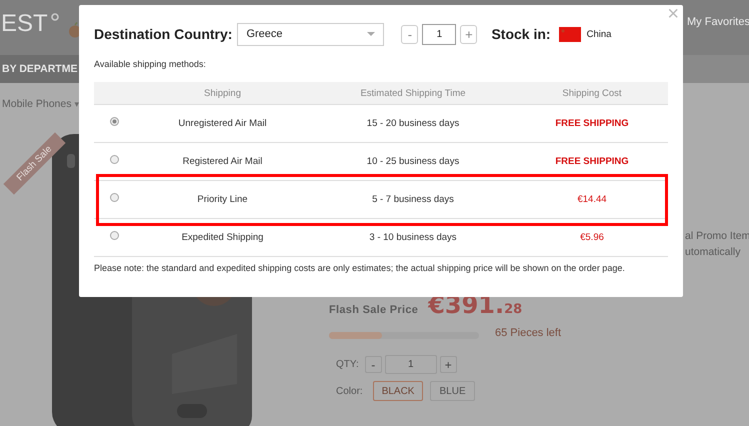  I want to click on stock-country: China, so click(599, 34).